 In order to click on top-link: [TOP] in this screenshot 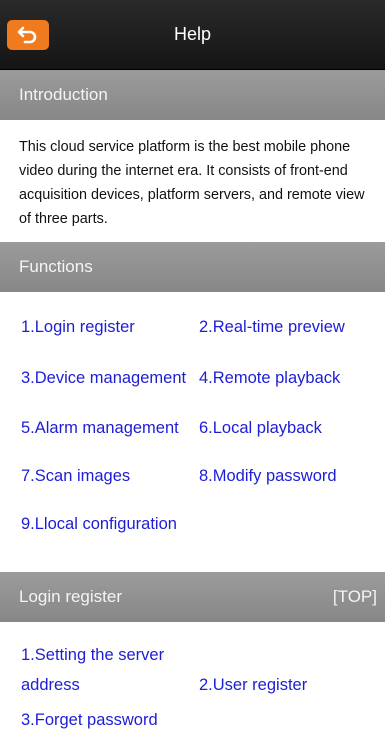, I will do `click(355, 597)`.